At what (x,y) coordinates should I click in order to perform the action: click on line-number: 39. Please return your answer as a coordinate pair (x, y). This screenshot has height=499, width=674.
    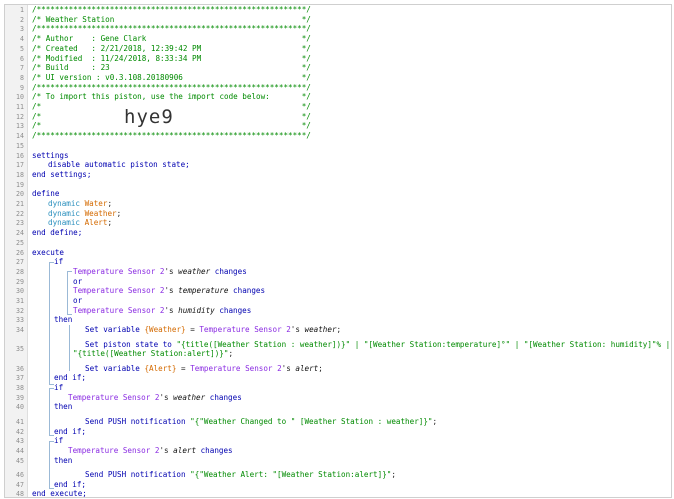
    Looking at the image, I should click on (20, 397).